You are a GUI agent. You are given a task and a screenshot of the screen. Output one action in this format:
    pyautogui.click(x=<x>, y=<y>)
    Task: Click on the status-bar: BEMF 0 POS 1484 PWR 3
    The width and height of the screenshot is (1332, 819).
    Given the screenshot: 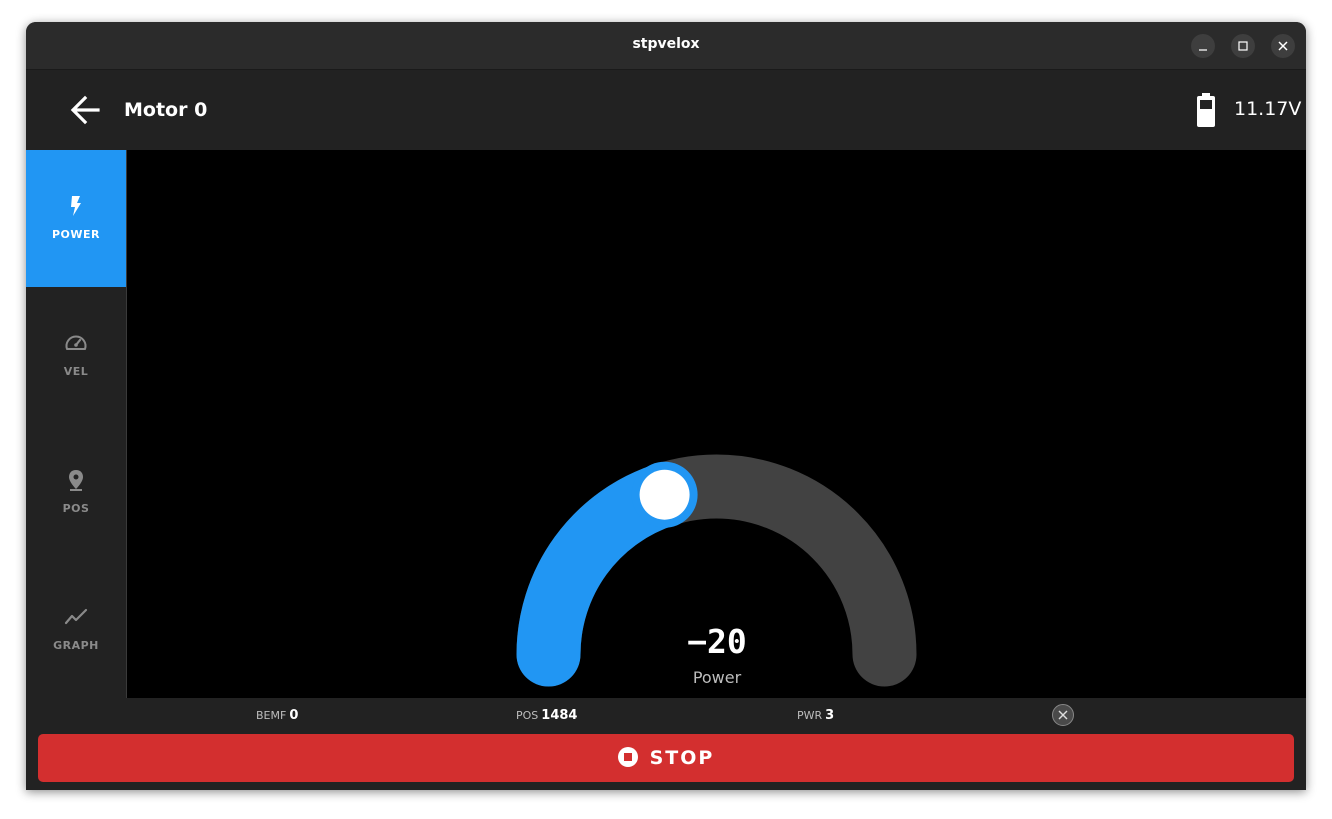 What is the action you would take?
    pyautogui.click(x=666, y=716)
    